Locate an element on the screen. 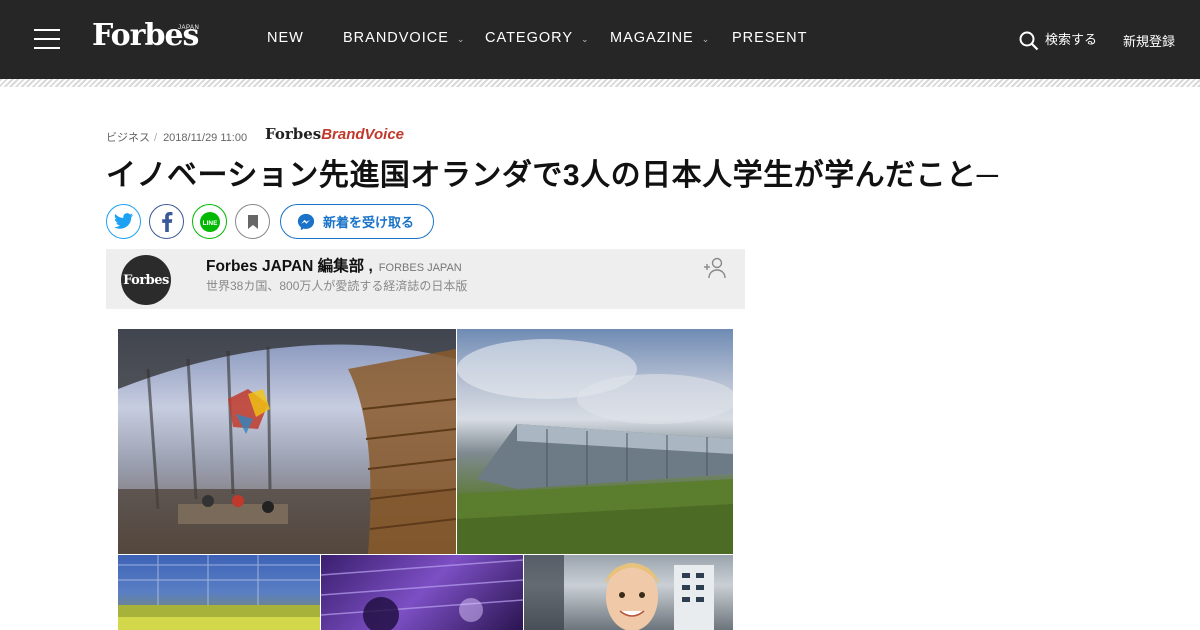 Image resolution: width=1200 pixels, height=630 pixels. nav-item-new: NEW is located at coordinates (285, 38).